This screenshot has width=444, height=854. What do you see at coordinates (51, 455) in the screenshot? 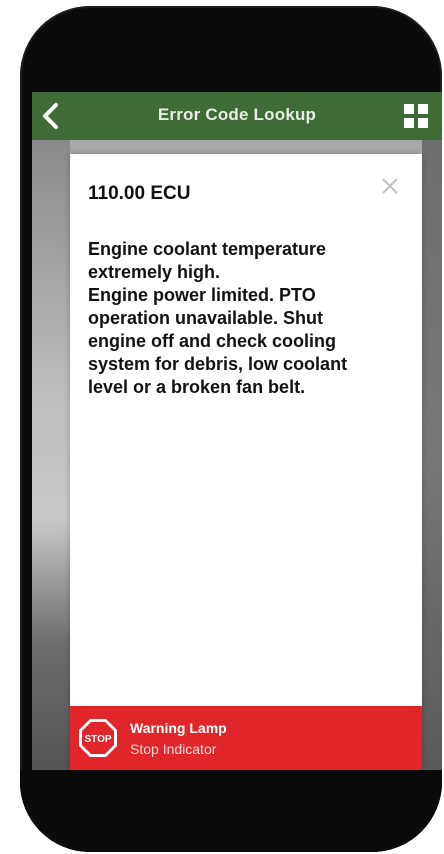
I see `background-left-strip` at bounding box center [51, 455].